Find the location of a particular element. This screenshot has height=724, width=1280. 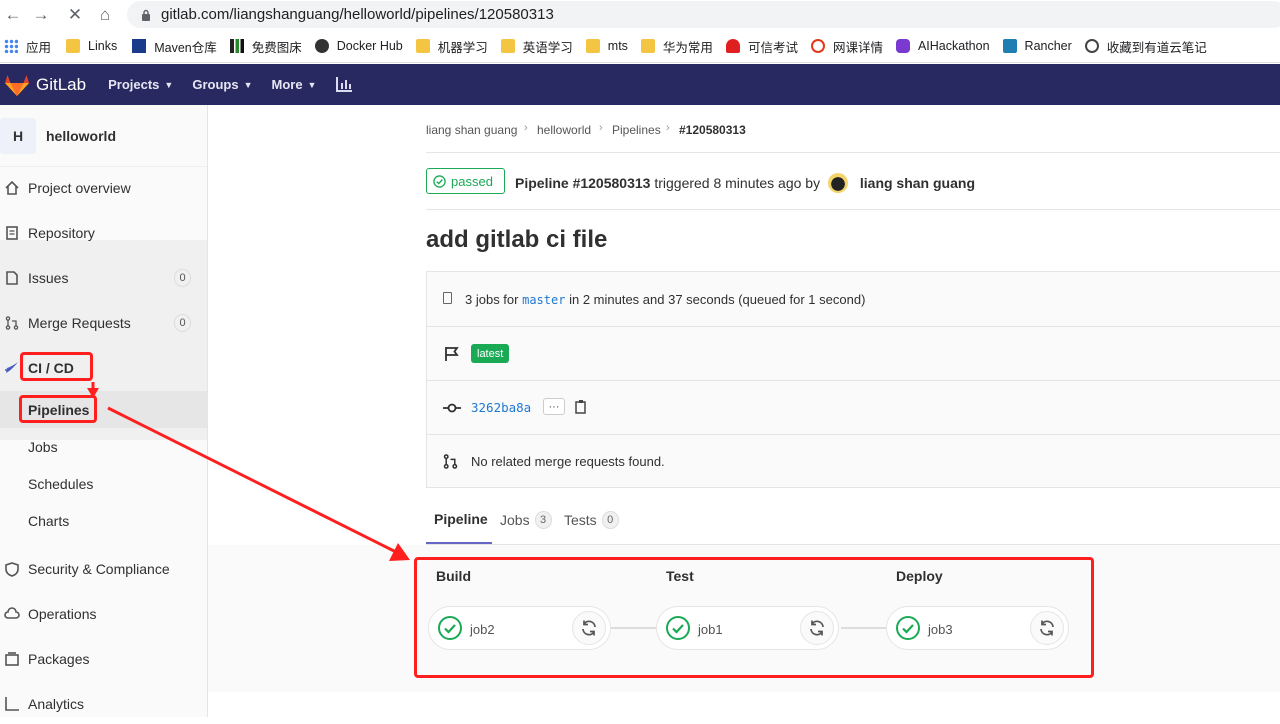

bookmark-apps: 应用 is located at coordinates (29, 46).